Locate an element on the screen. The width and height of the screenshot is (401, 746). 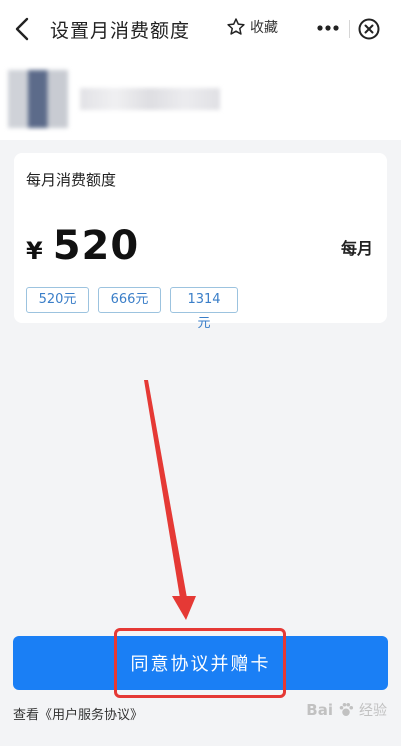
paw-logo-icon is located at coordinates (346, 709).